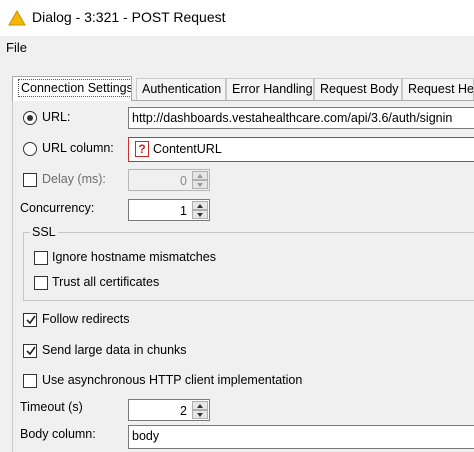 Image resolution: width=474 pixels, height=452 pixels. I want to click on timeout-spinner: 2, so click(169, 410).